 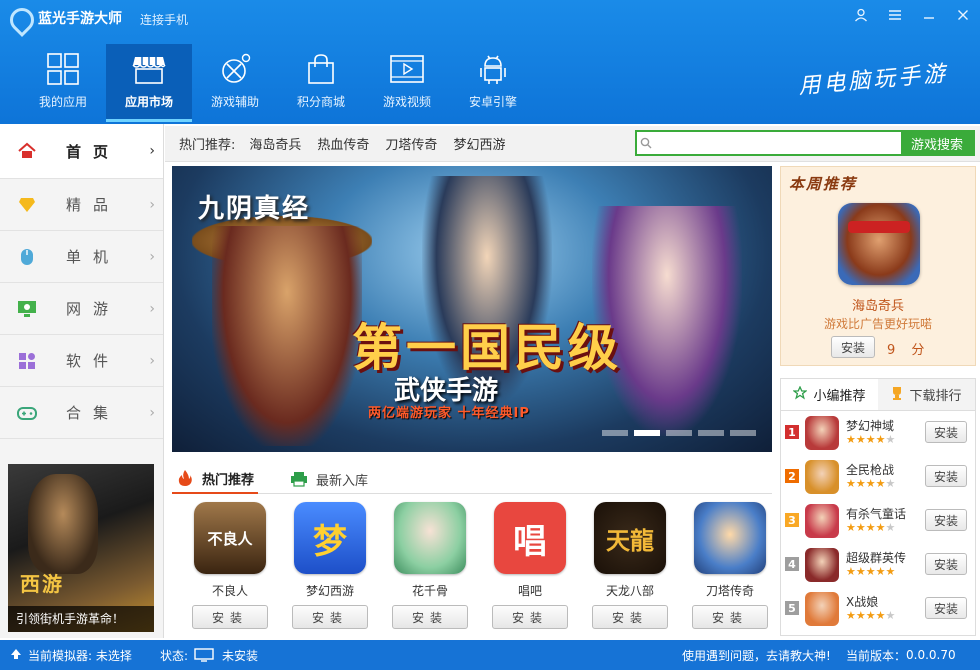 I want to click on diamond-icon, so click(x=27, y=205).